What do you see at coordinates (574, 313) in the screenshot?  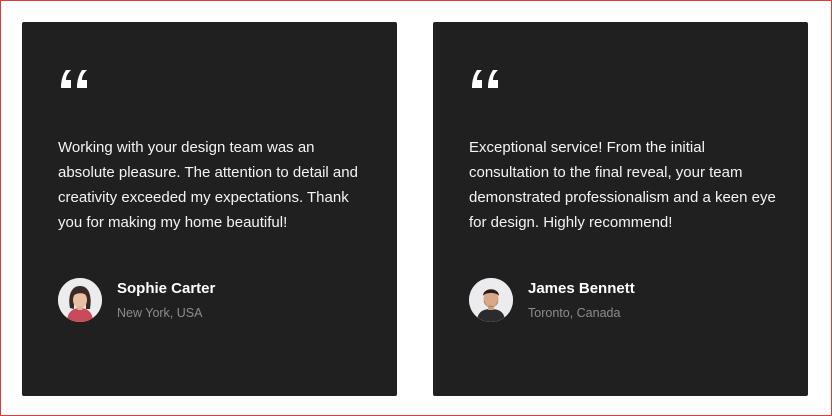 I see `author-location: Toronto, Canada` at bounding box center [574, 313].